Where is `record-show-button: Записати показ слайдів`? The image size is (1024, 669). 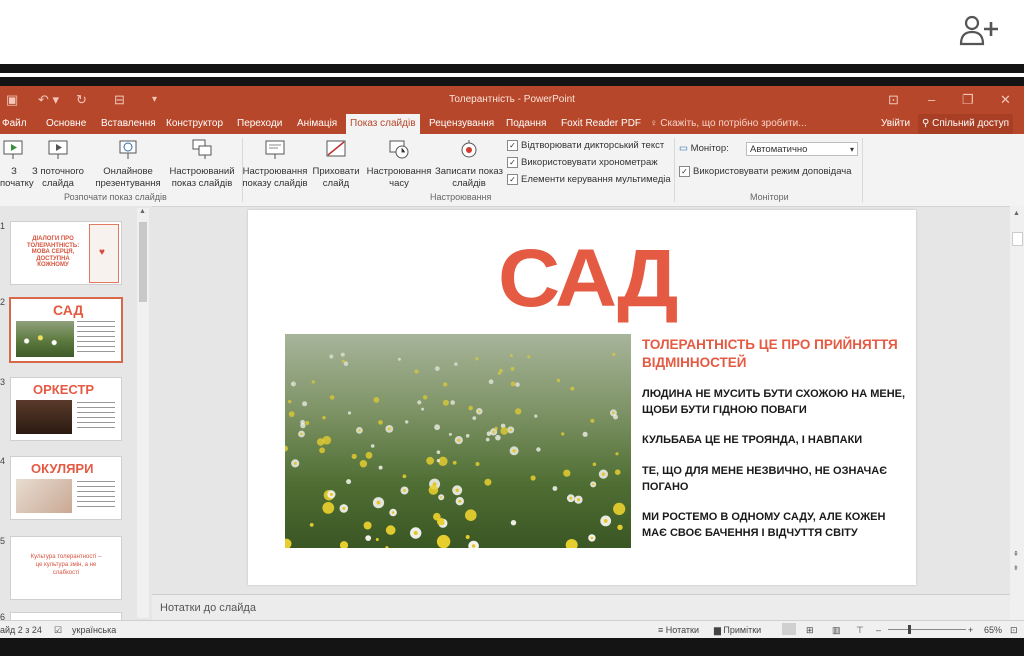
record-show-button: Записати показ слайдів is located at coordinates (469, 164).